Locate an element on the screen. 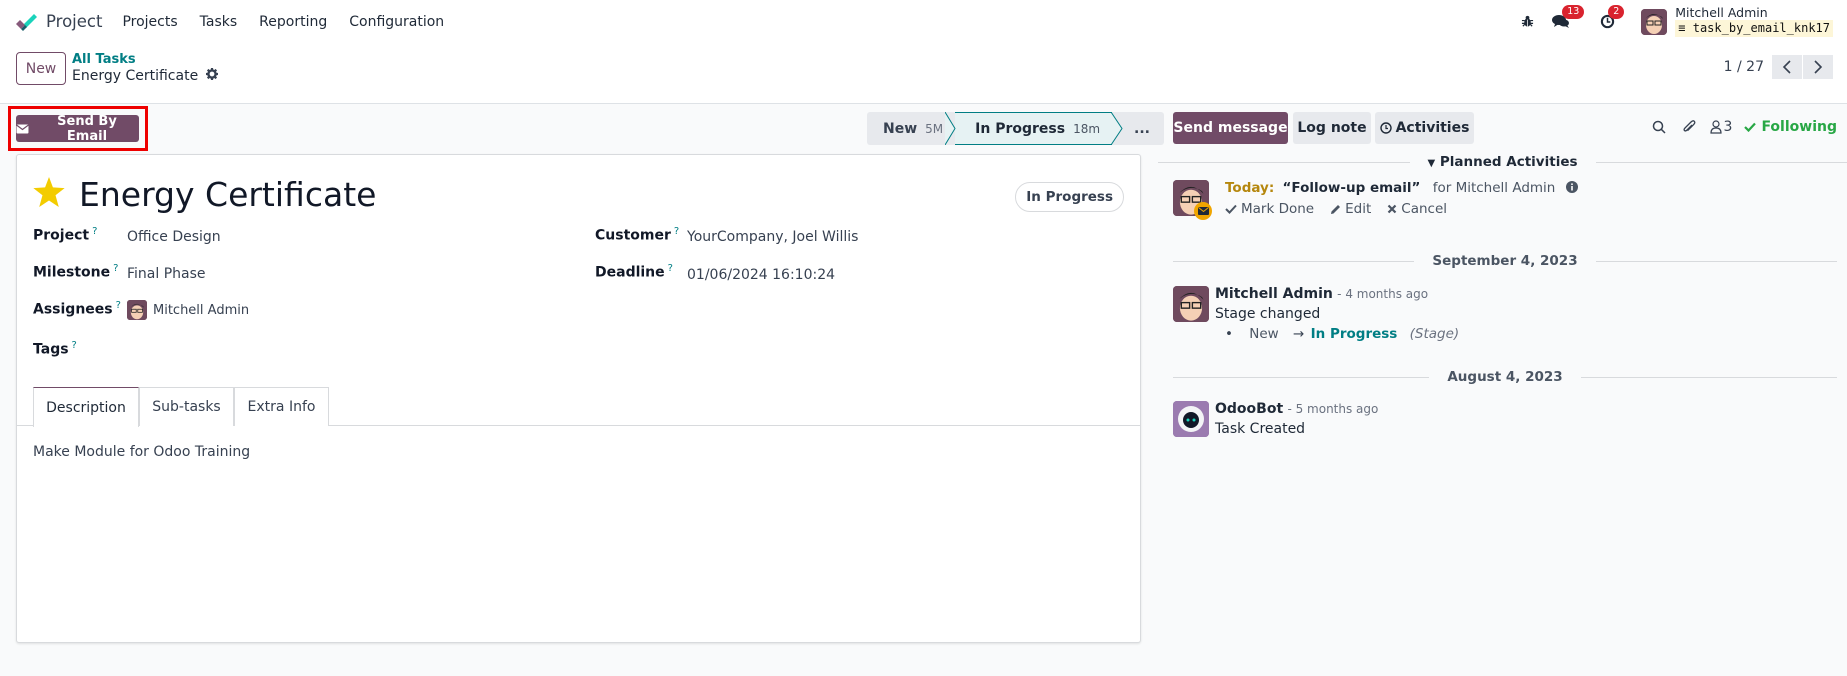 Image resolution: width=1847 pixels, height=676 pixels. new-button: New is located at coordinates (41, 68).